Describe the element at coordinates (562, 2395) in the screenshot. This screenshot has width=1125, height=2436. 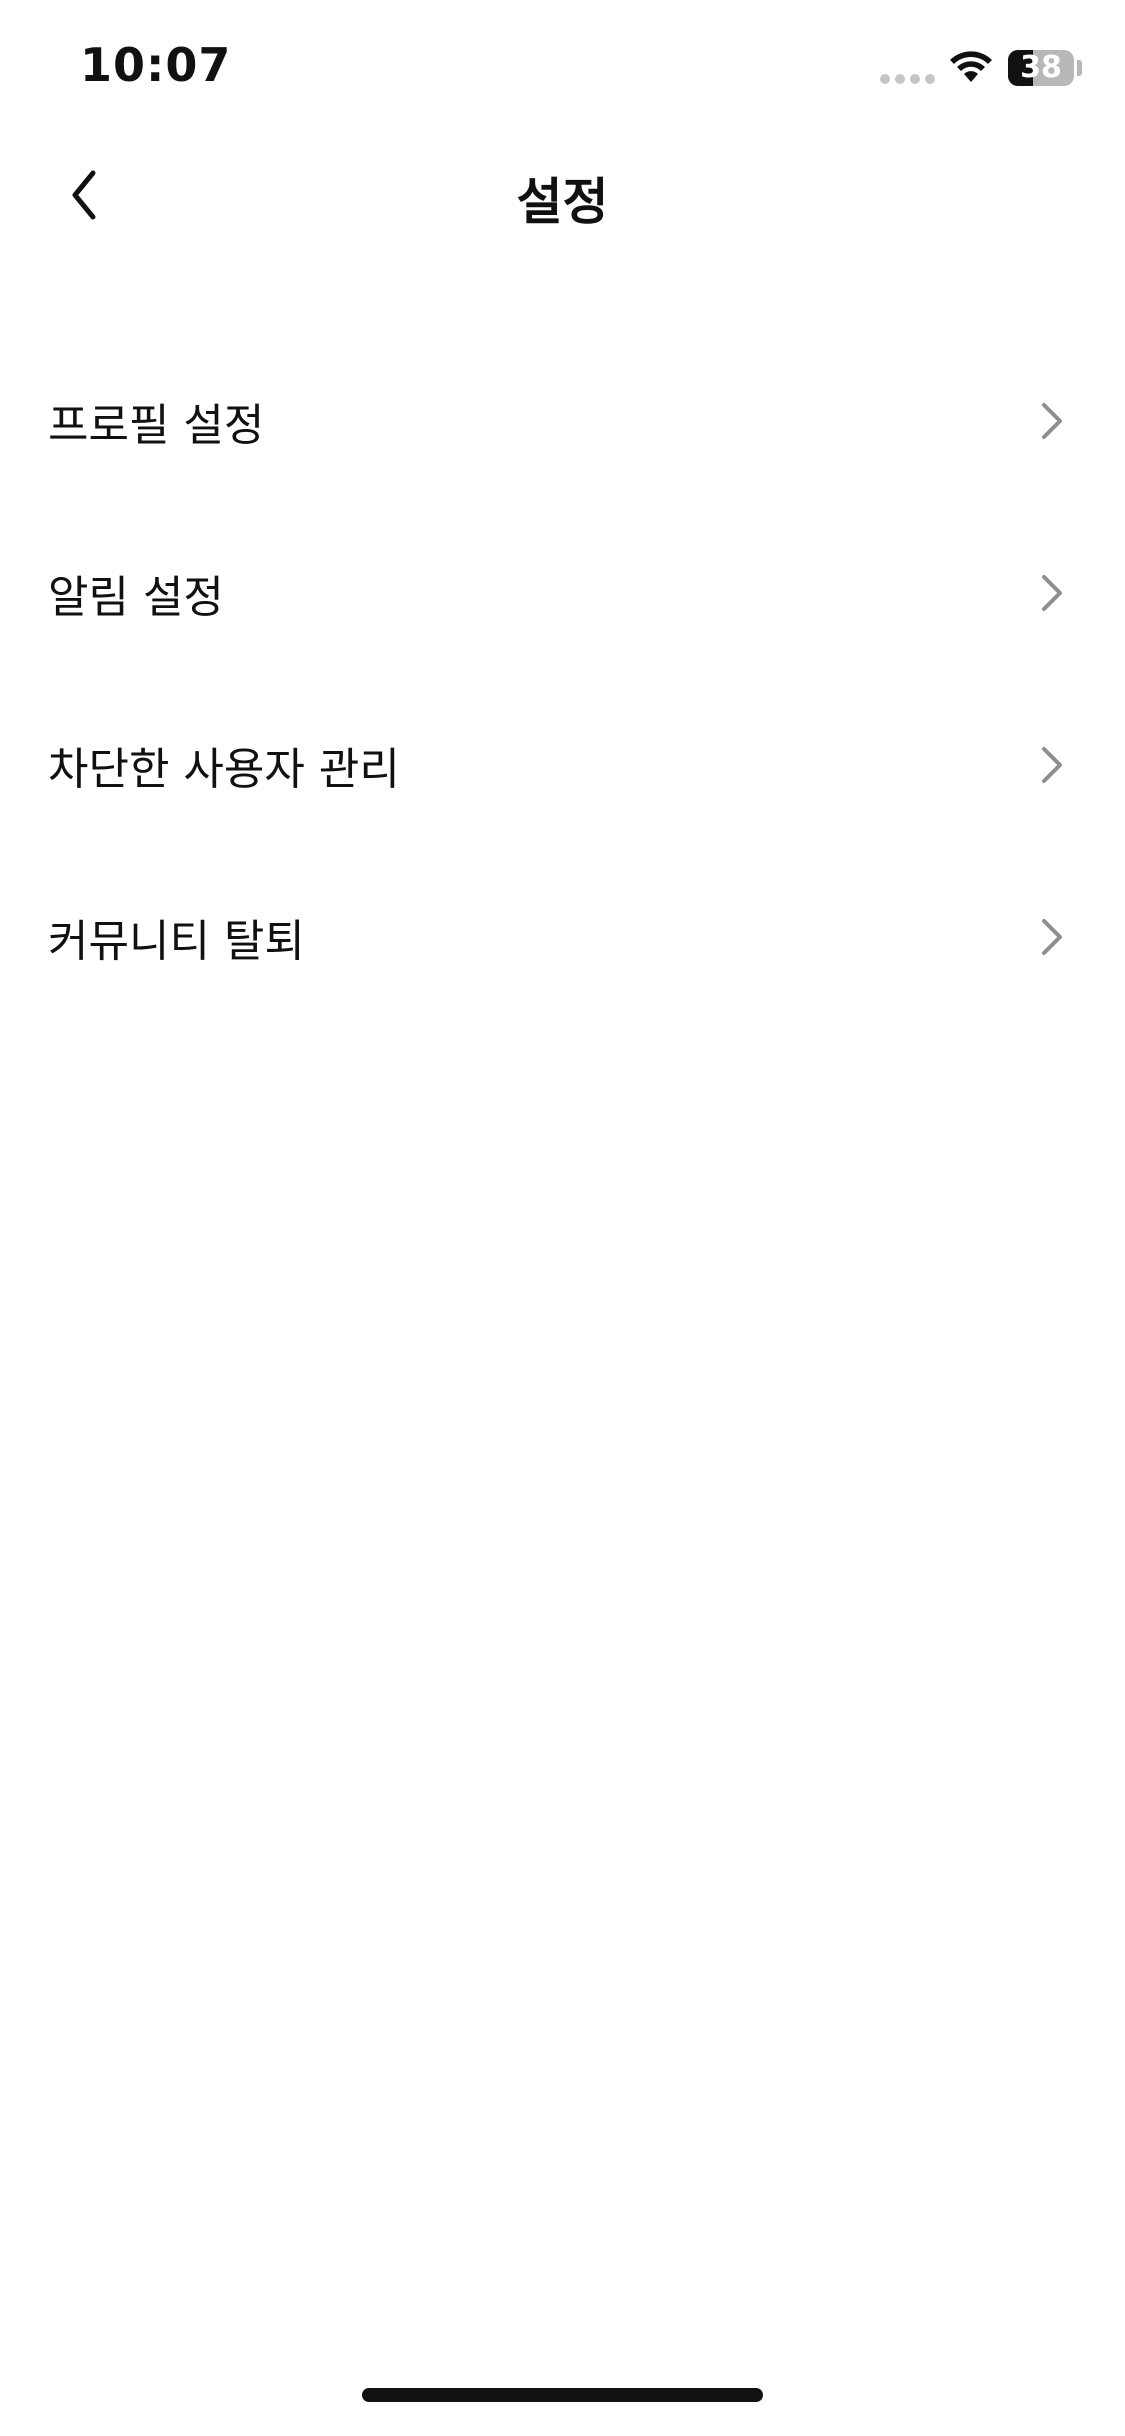
I see `home-indicator` at that location.